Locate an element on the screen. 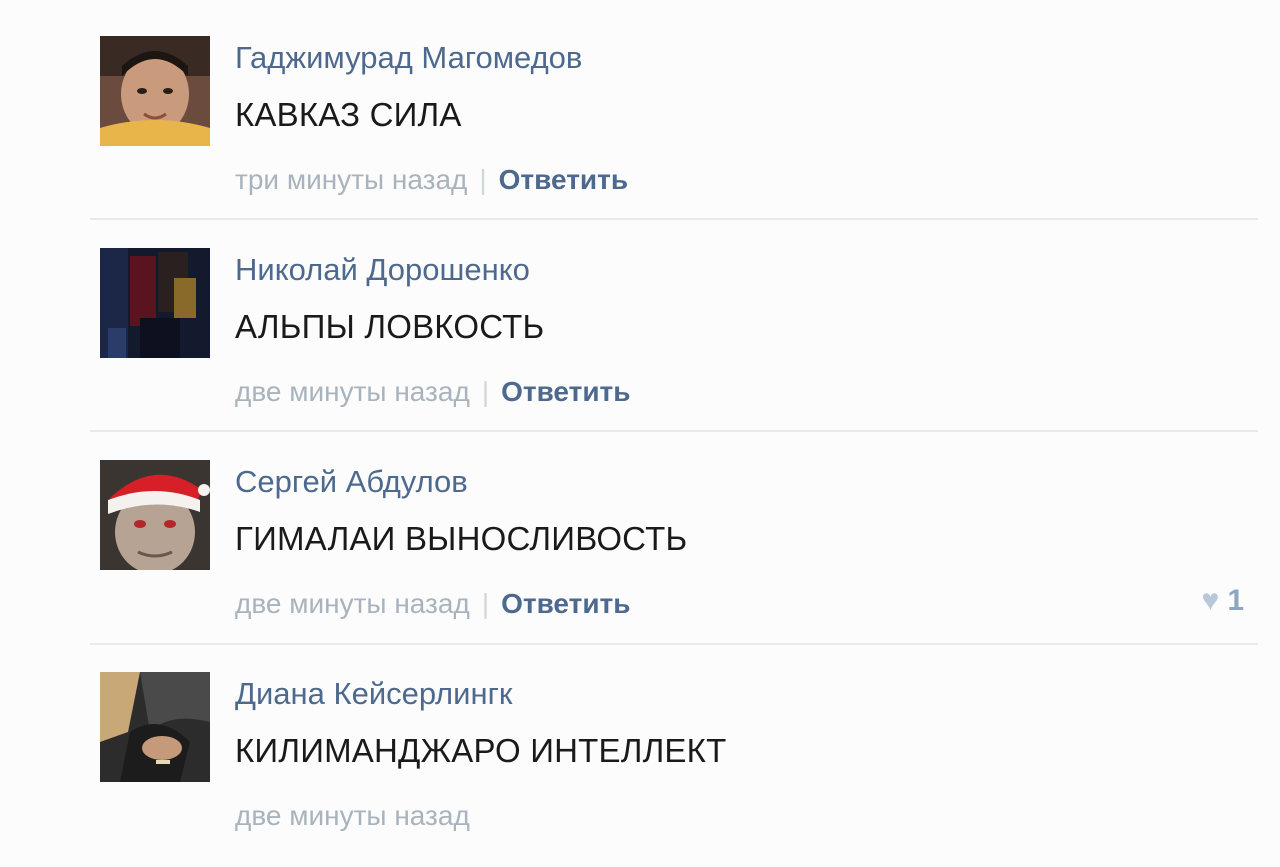  comment-meta: три минуты назад | Ответить is located at coordinates (431, 180).